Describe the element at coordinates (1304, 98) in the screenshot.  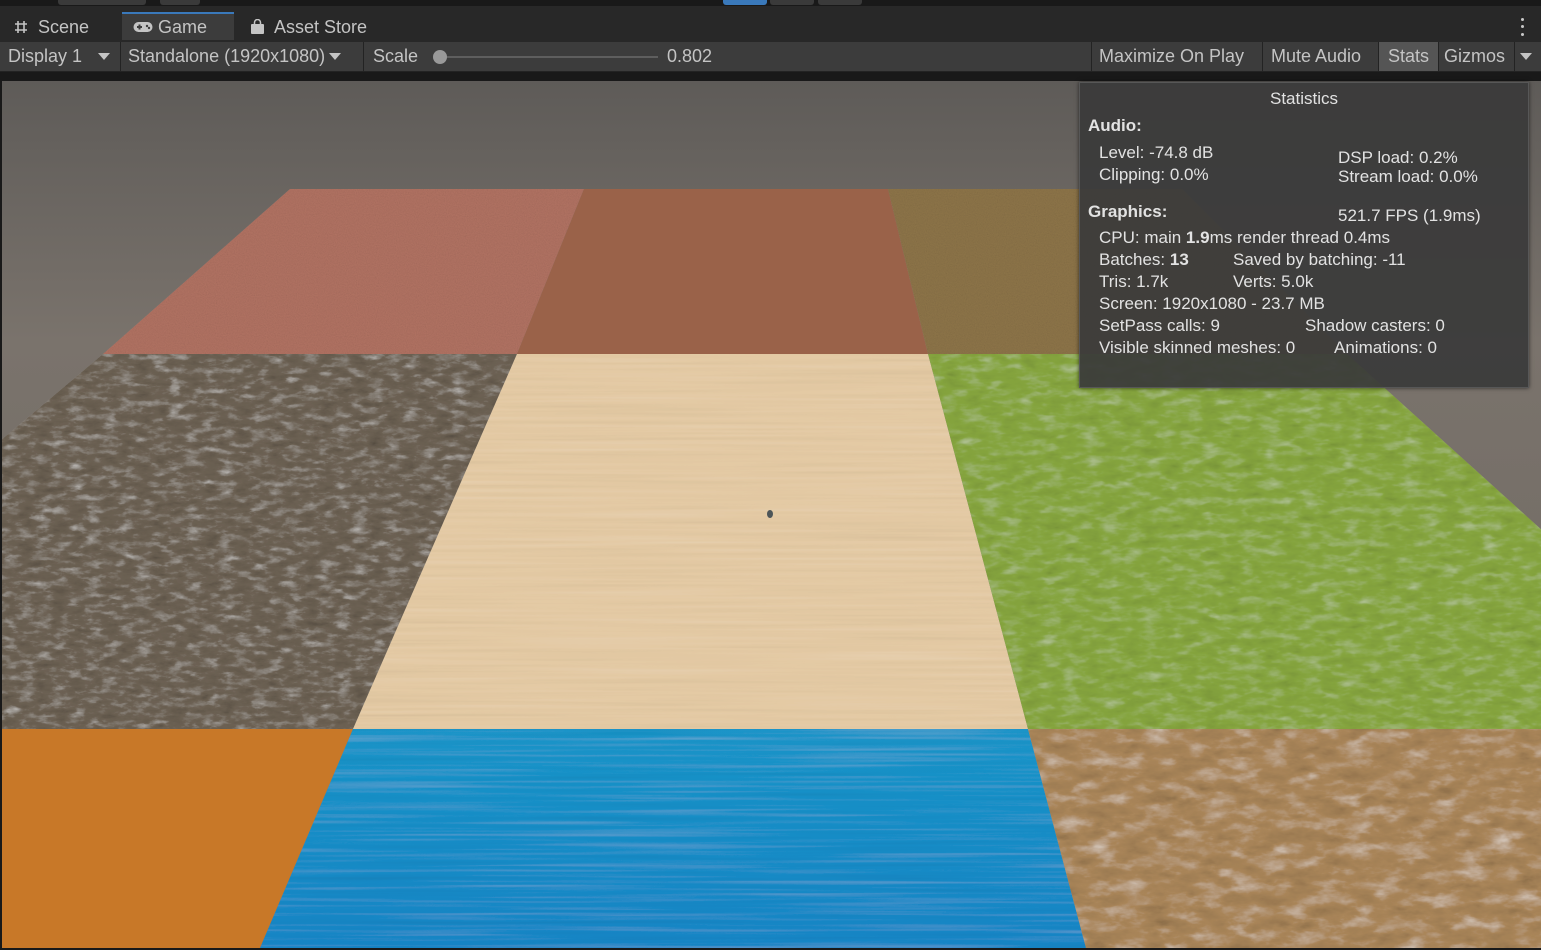
I see `stats-title: Statistics` at that location.